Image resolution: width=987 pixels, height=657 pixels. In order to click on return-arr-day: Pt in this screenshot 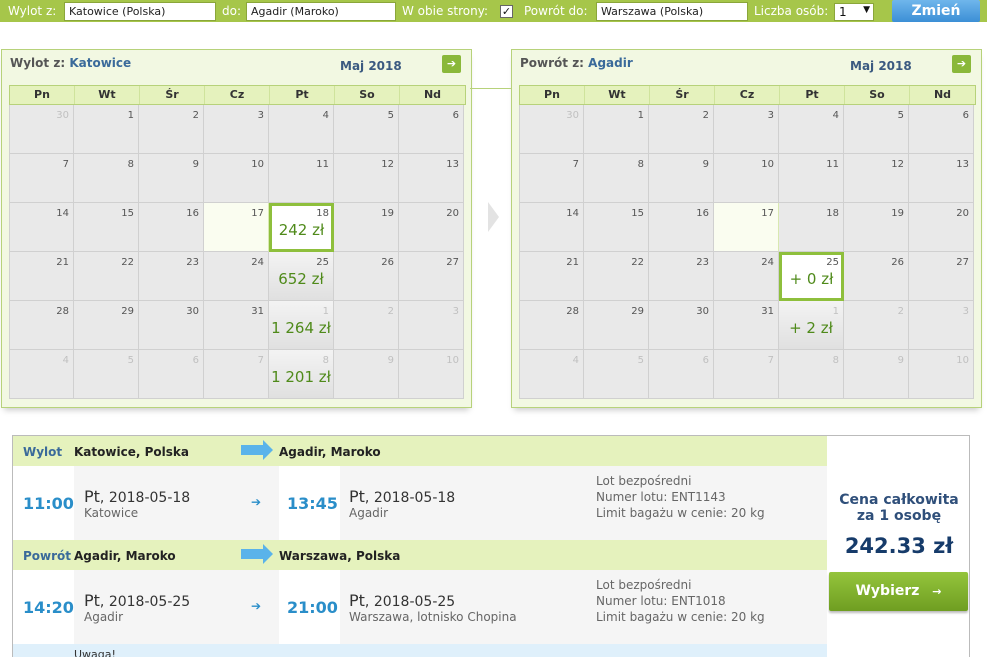, I will do `click(357, 600)`.